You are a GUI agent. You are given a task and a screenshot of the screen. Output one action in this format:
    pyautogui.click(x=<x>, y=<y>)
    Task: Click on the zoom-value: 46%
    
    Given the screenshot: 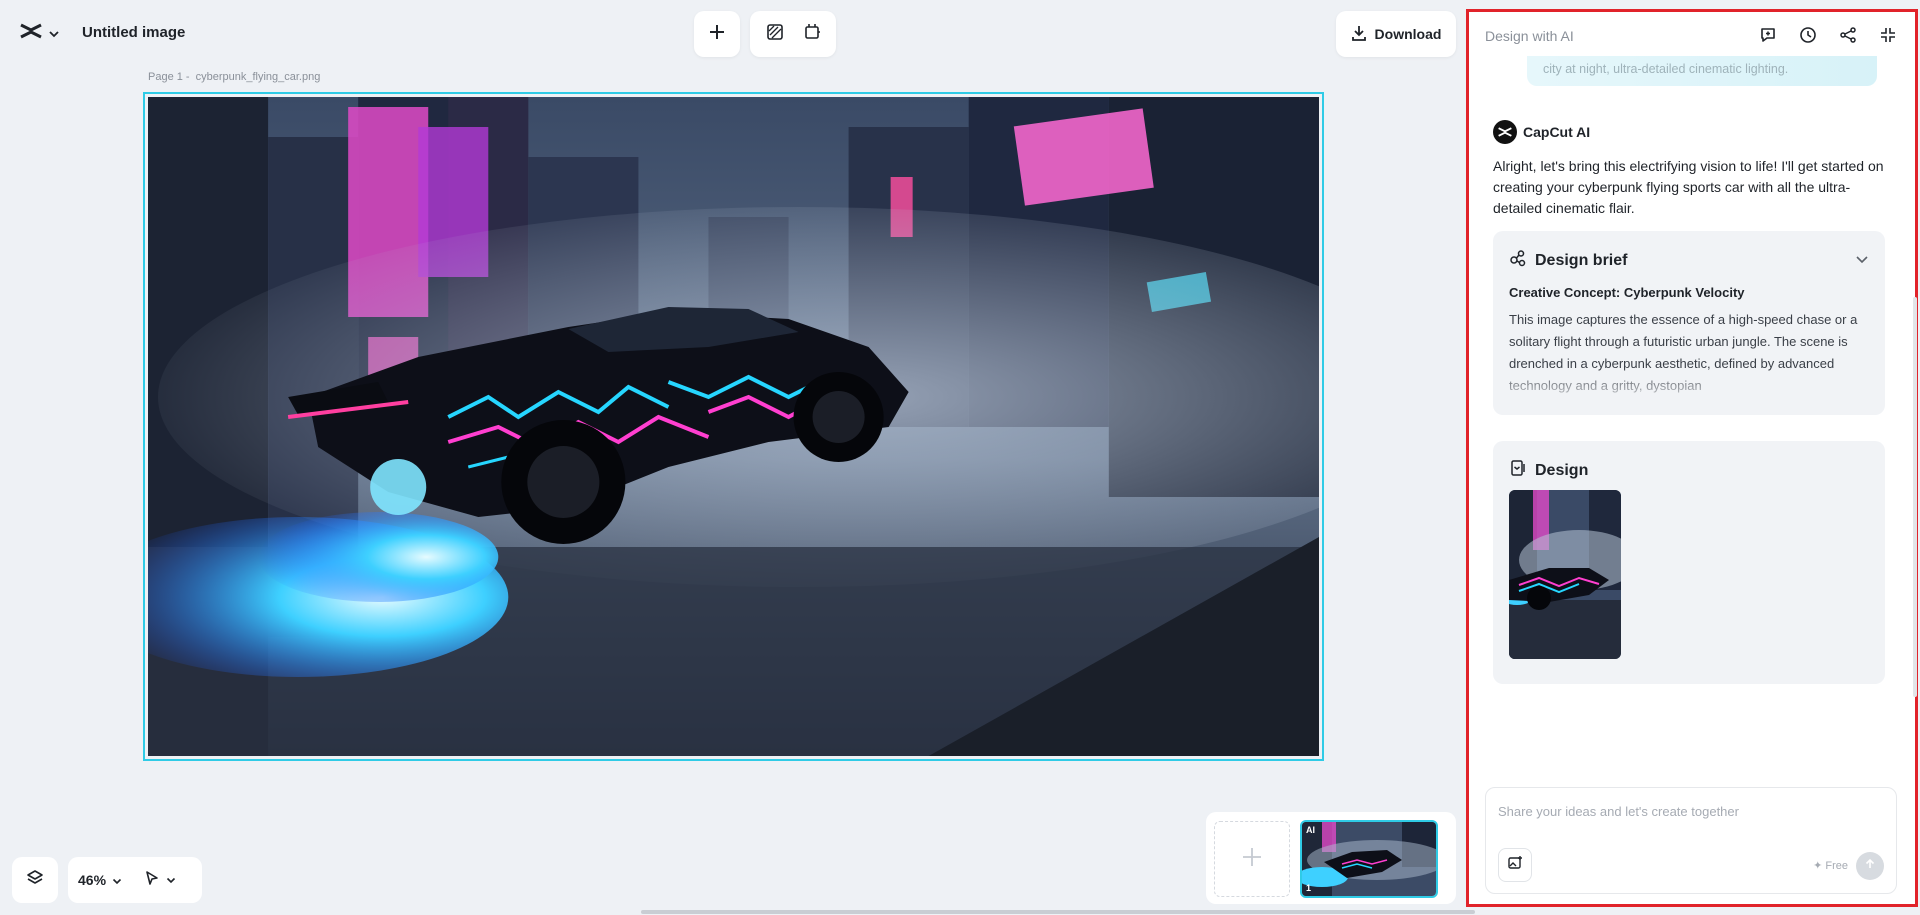 What is the action you would take?
    pyautogui.click(x=92, y=880)
    